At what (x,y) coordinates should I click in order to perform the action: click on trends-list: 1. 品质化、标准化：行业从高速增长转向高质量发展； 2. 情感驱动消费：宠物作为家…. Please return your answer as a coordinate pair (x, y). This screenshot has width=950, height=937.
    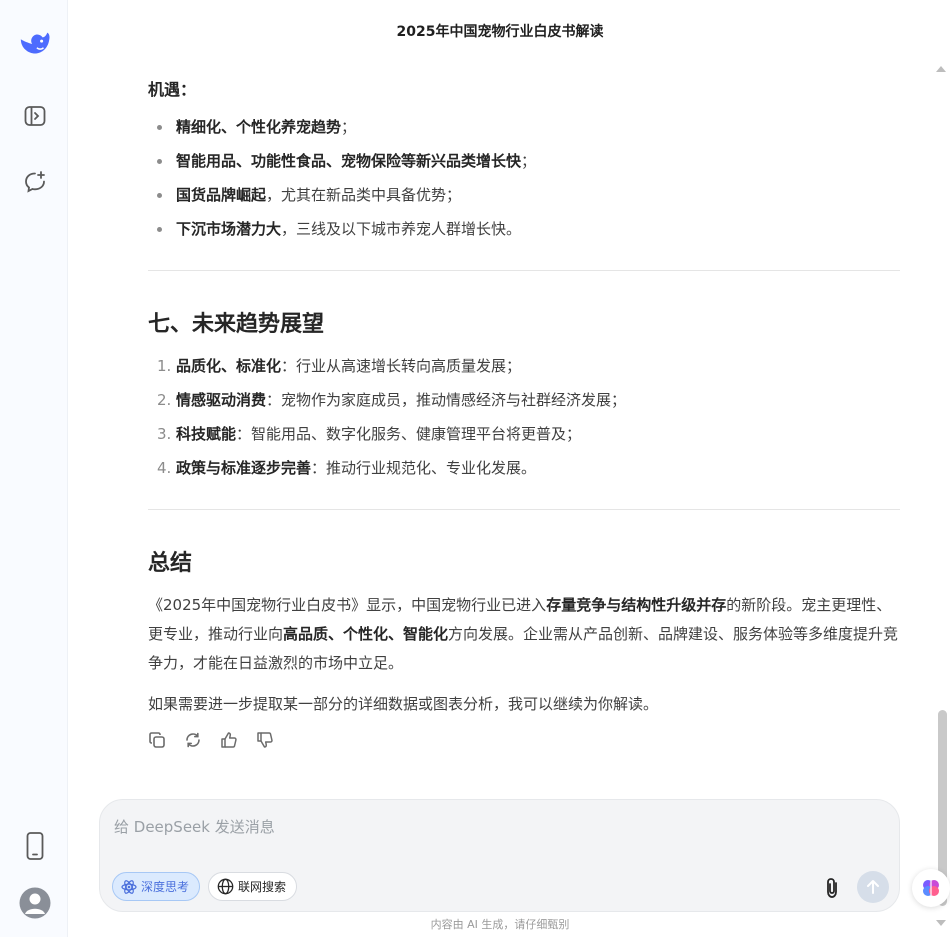
    Looking at the image, I should click on (387, 417).